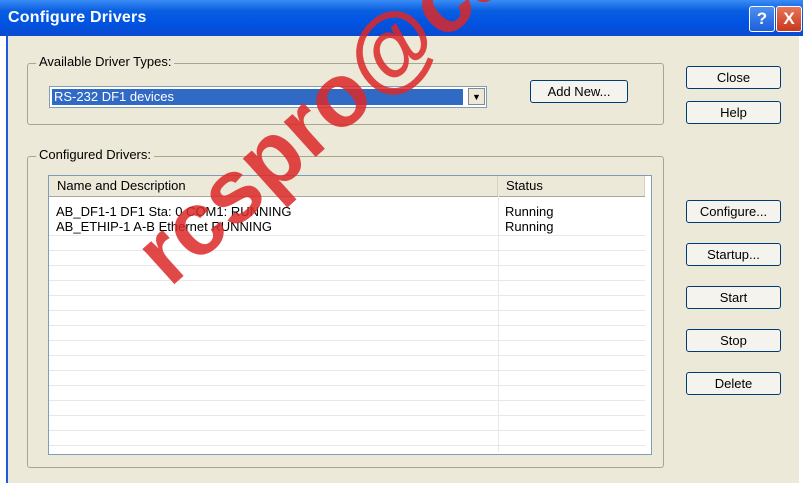  I want to click on column-header-name: Name and Description, so click(273, 186).